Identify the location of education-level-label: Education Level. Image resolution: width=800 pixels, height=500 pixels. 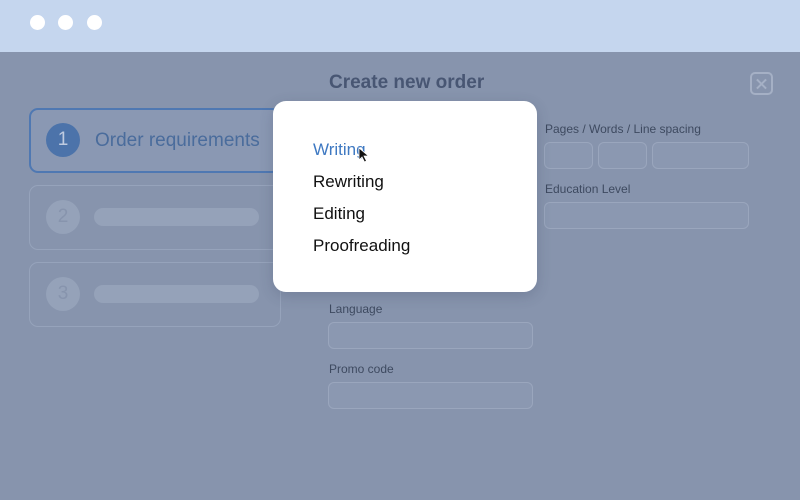
(588, 189).